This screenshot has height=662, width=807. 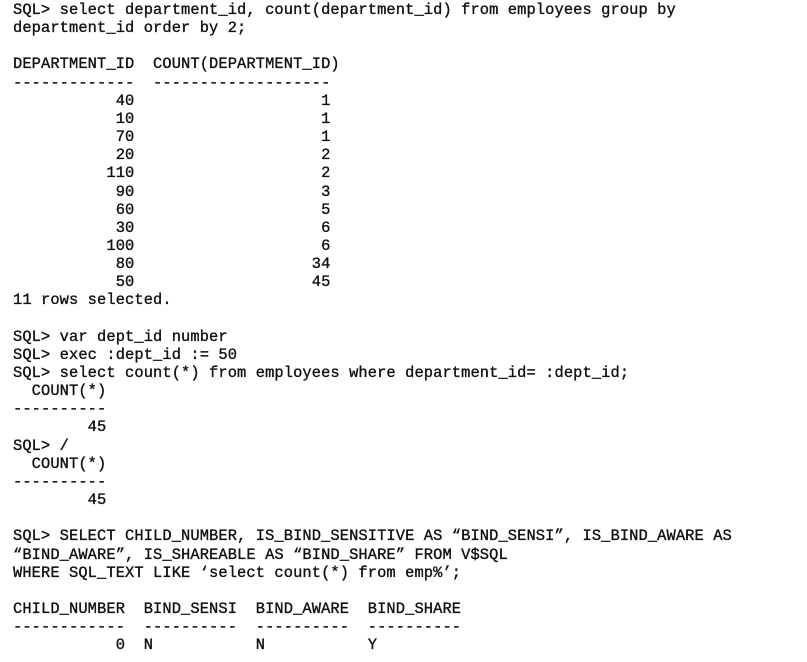 What do you see at coordinates (172, 173) in the screenshot?
I see `result-row: 110 2` at bounding box center [172, 173].